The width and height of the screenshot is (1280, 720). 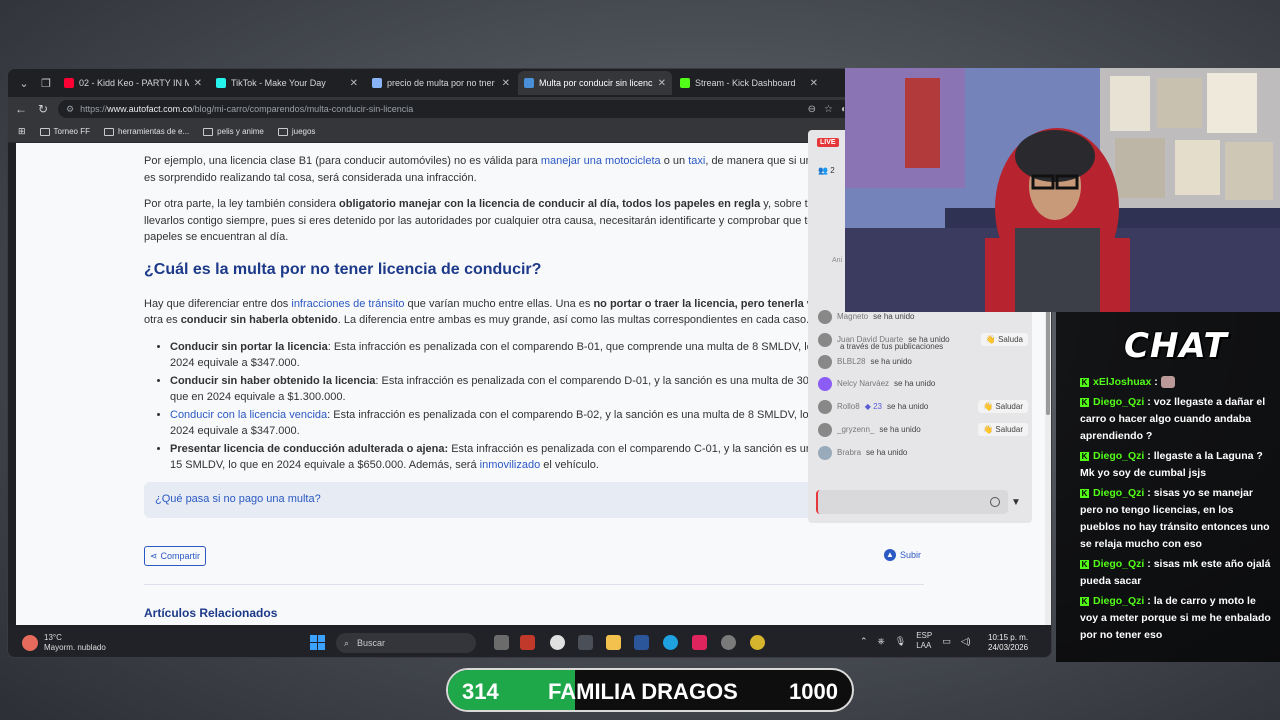 What do you see at coordinates (902, 555) in the screenshot?
I see `scroll-top-button: ▲ Subir` at bounding box center [902, 555].